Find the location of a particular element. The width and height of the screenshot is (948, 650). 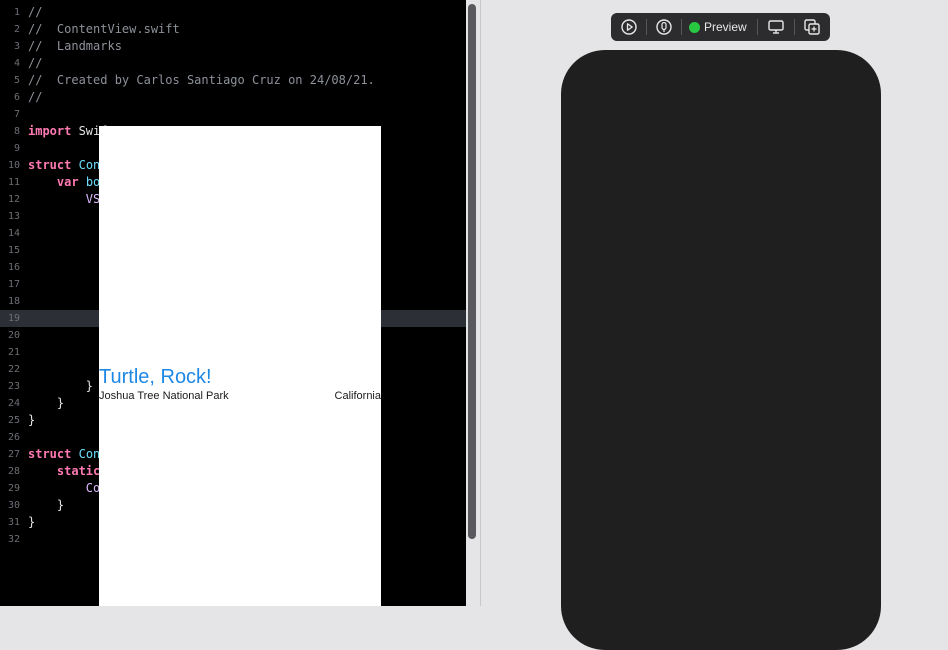

line-number: 21 is located at coordinates (13, 352).